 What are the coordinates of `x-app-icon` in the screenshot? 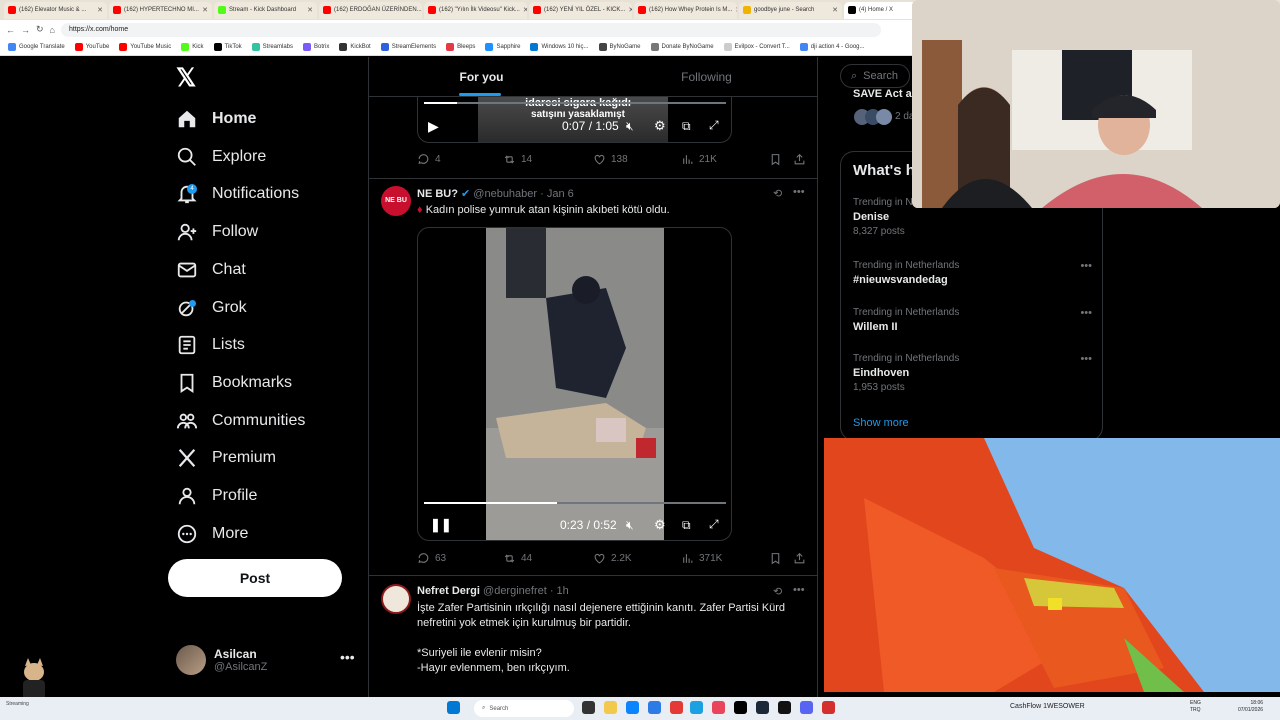 It's located at (740, 707).